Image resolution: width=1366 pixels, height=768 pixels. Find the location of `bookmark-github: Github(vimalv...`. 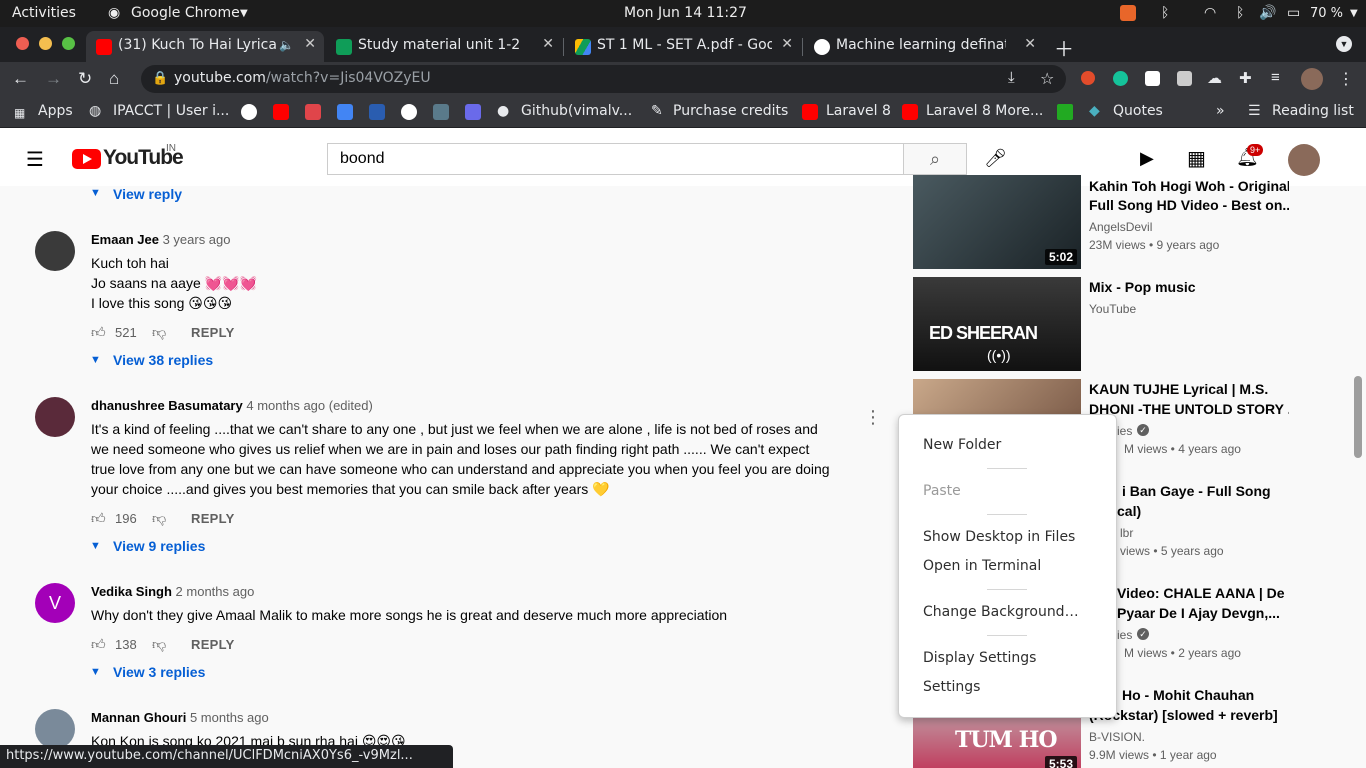

bookmark-github: Github(vimalv... is located at coordinates (576, 111).